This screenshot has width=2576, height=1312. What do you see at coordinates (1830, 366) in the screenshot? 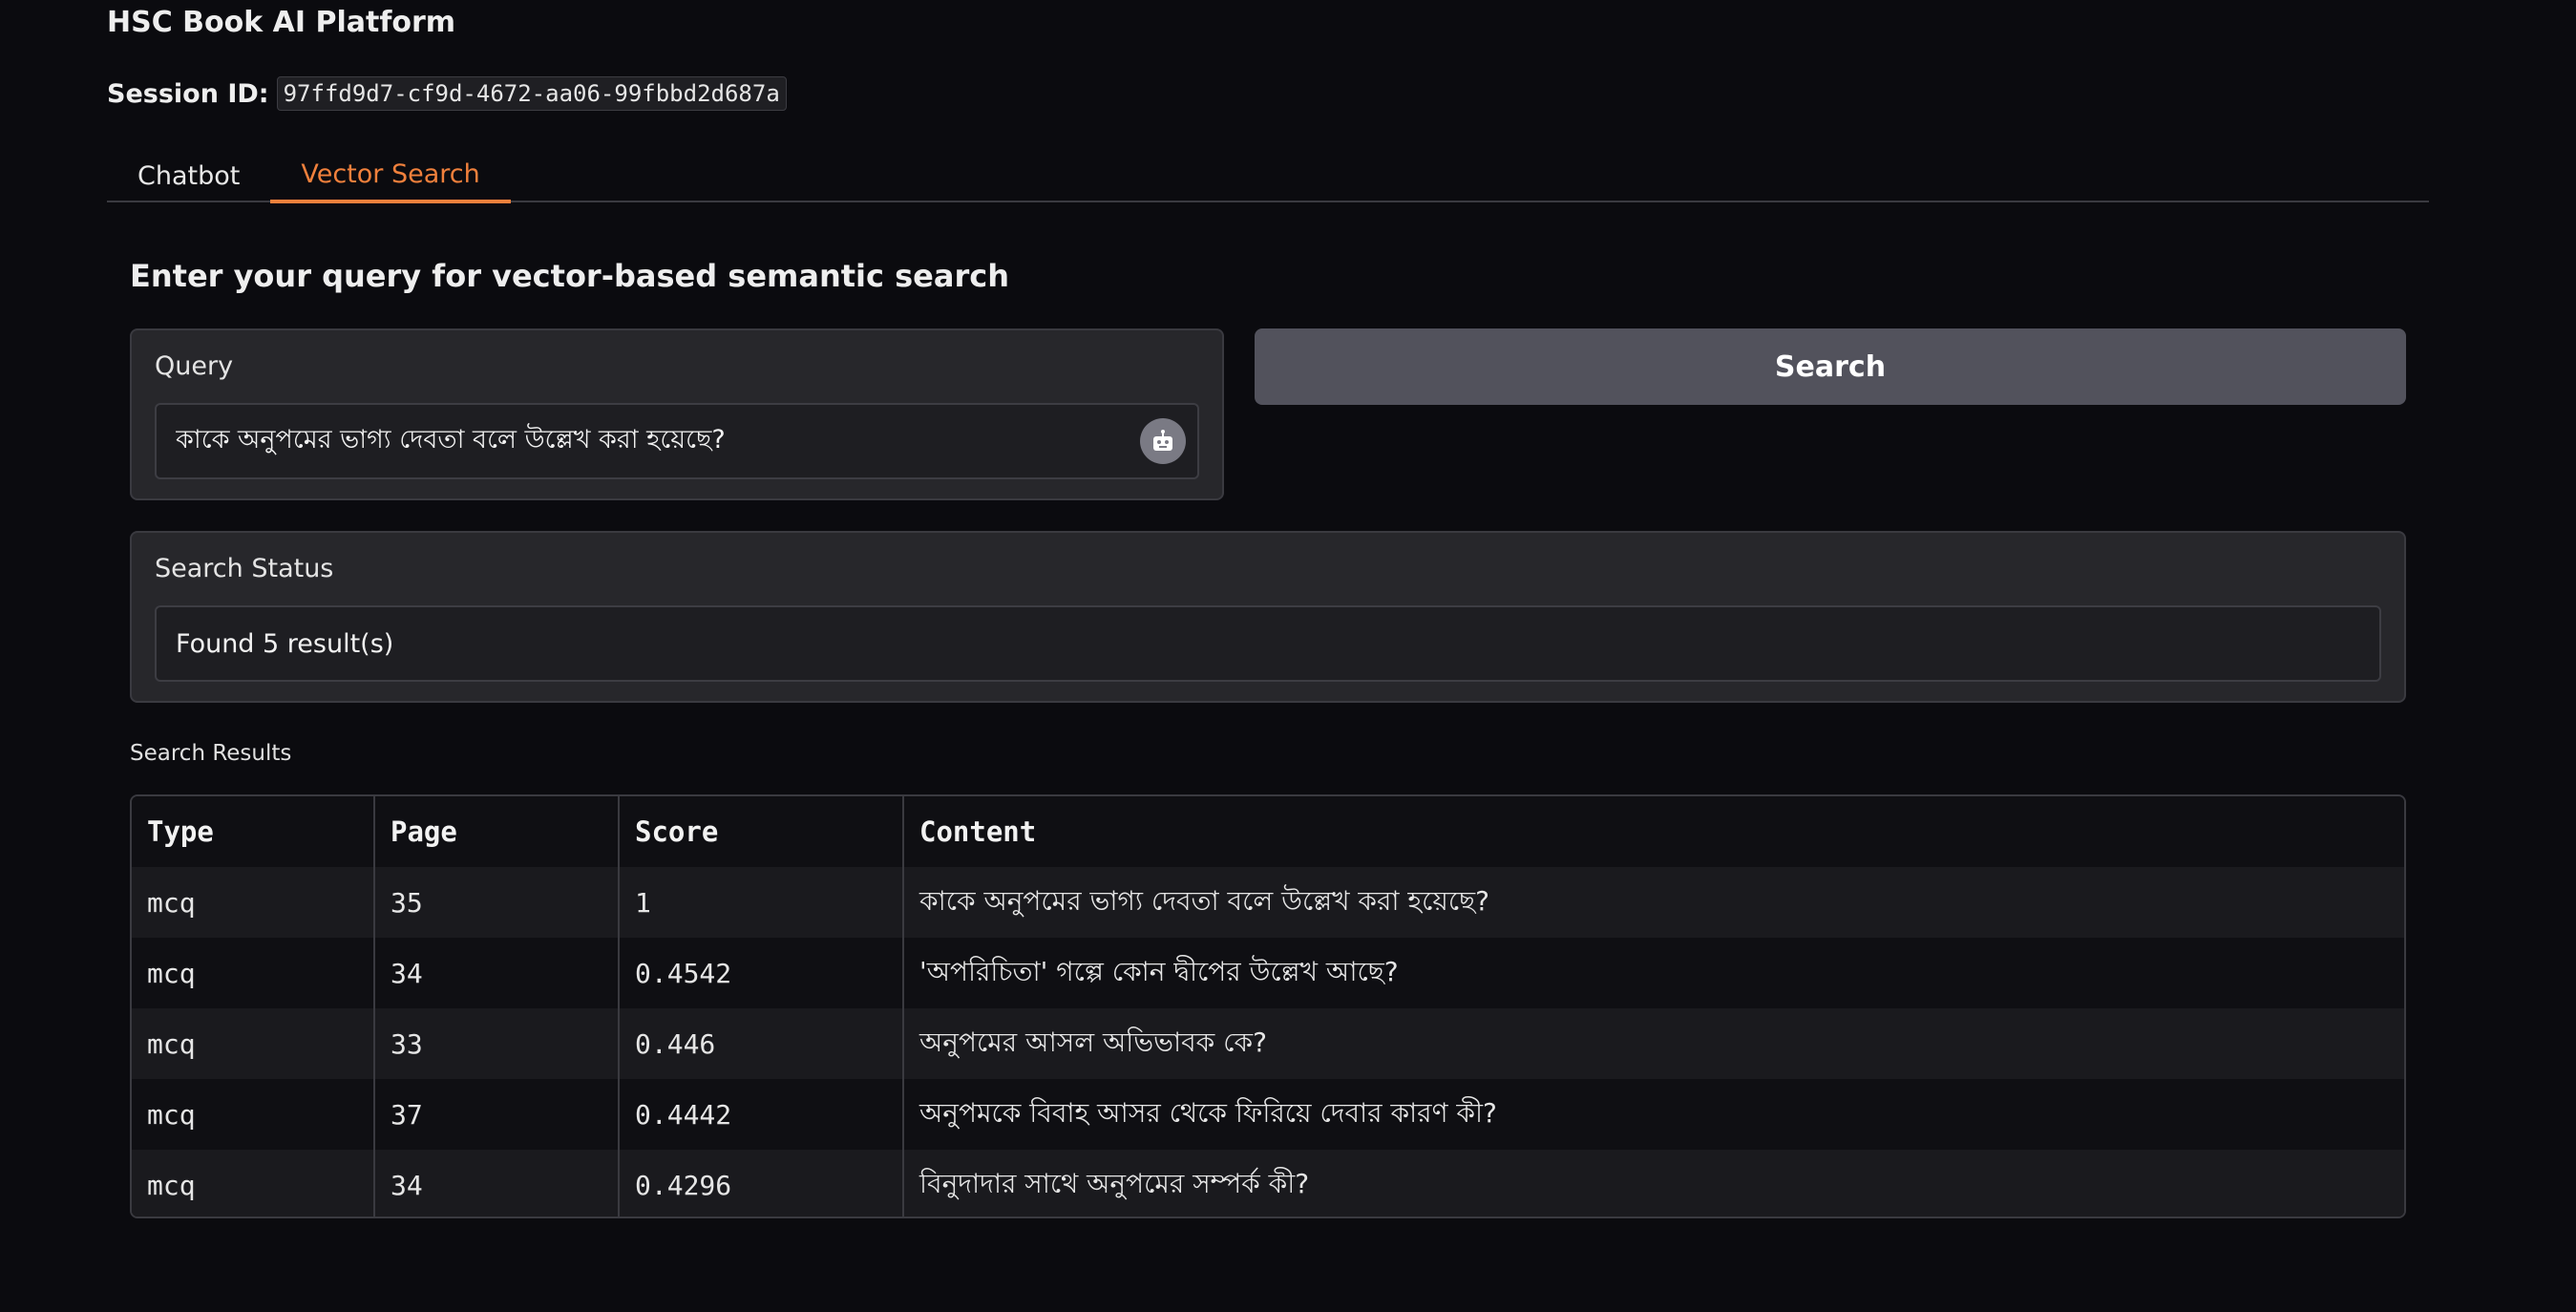
I see `search-button: Search` at bounding box center [1830, 366].